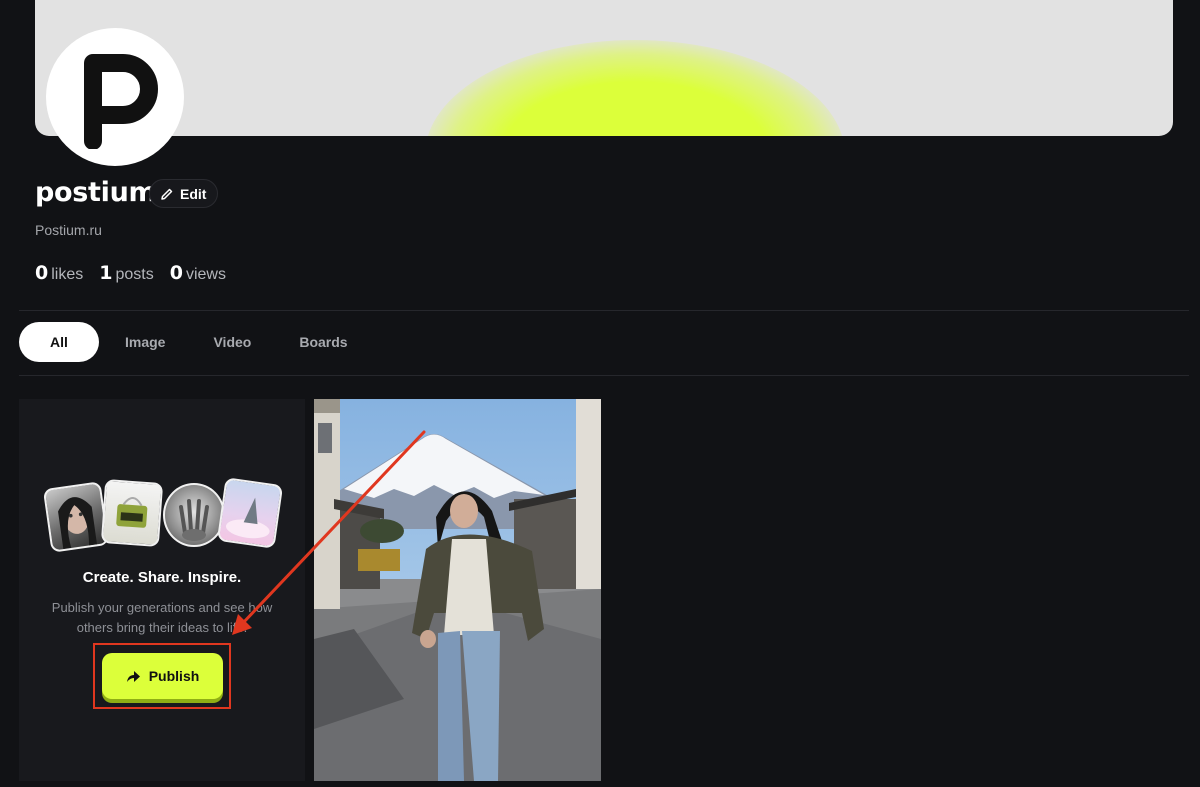 The height and width of the screenshot is (787, 1200). I want to click on stat-views-value: 0, so click(176, 273).